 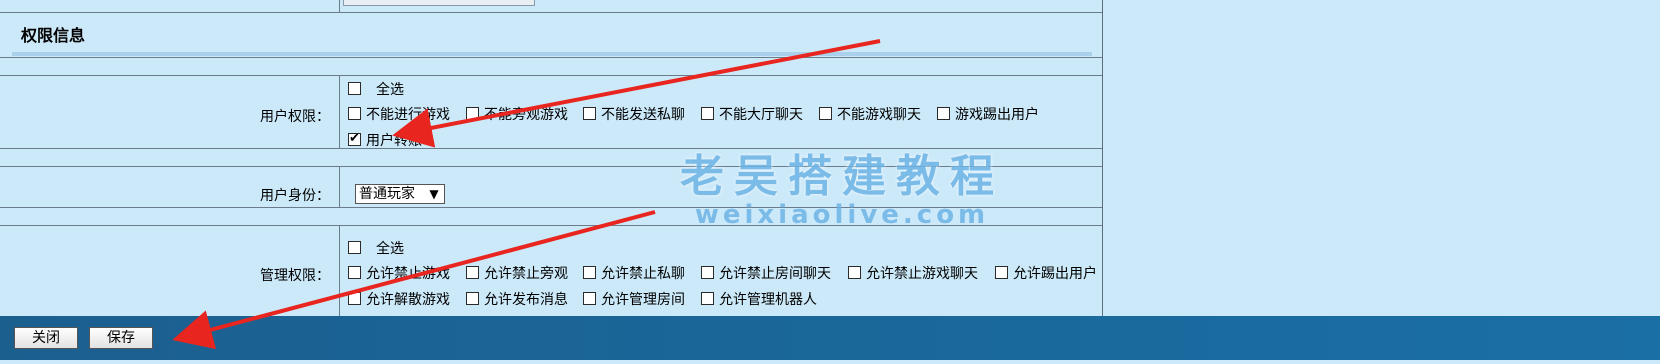 What do you see at coordinates (390, 249) in the screenshot?
I see `admin-permissions-select-all-label: 全选` at bounding box center [390, 249].